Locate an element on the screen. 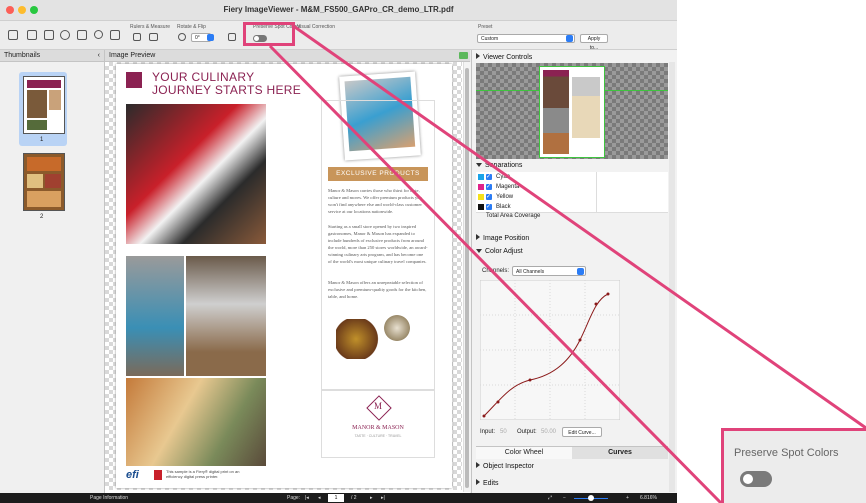 This screenshot has width=866, height=503. callout-toggle is located at coordinates (756, 479).